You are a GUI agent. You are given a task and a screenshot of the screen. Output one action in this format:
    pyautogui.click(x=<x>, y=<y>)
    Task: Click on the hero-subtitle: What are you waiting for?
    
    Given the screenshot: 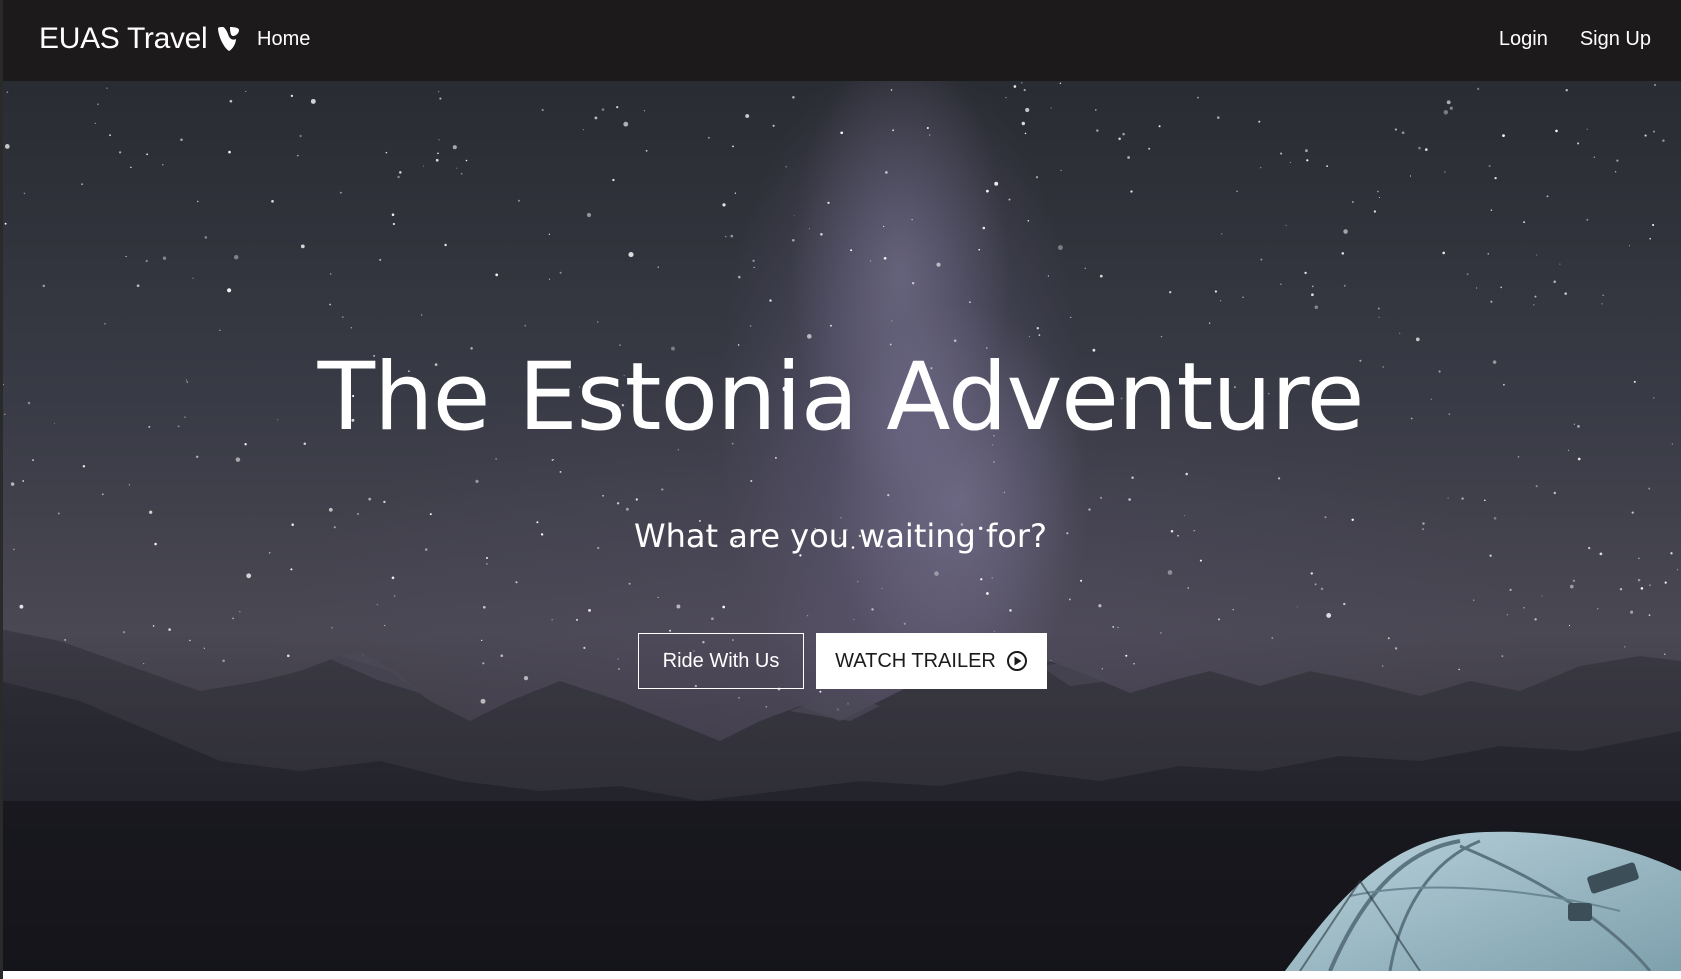 What is the action you would take?
    pyautogui.click(x=840, y=536)
    